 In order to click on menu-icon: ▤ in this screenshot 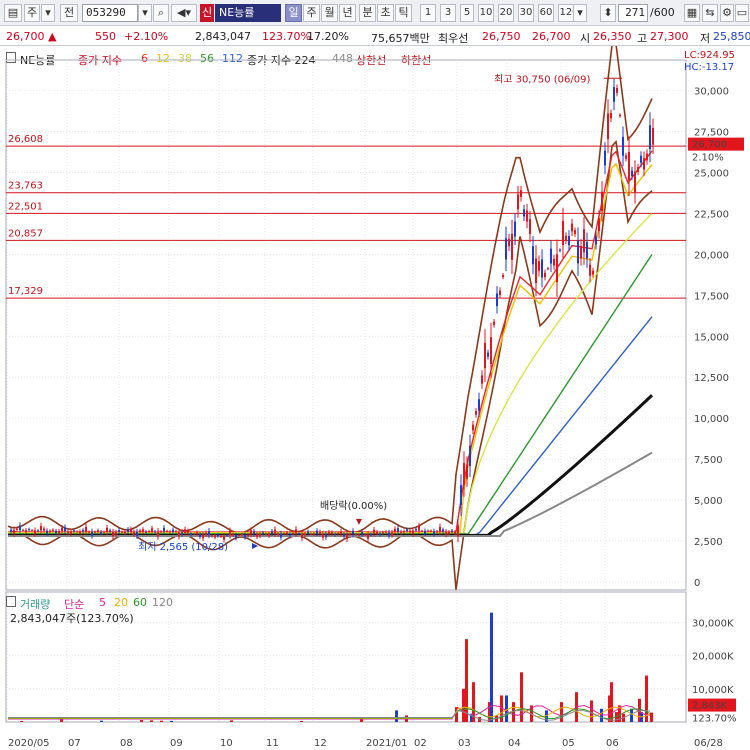, I will do `click(13, 13)`.